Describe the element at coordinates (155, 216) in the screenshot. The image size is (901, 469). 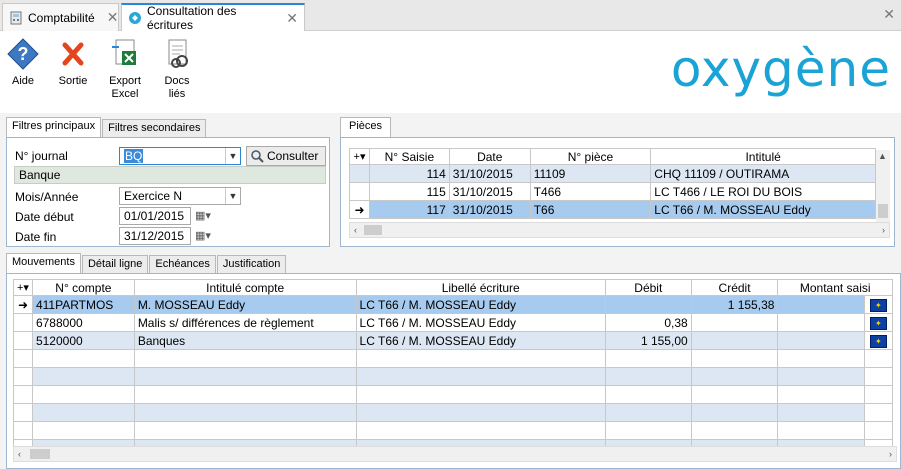
I see `start-date-input: 01/01/2015` at that location.